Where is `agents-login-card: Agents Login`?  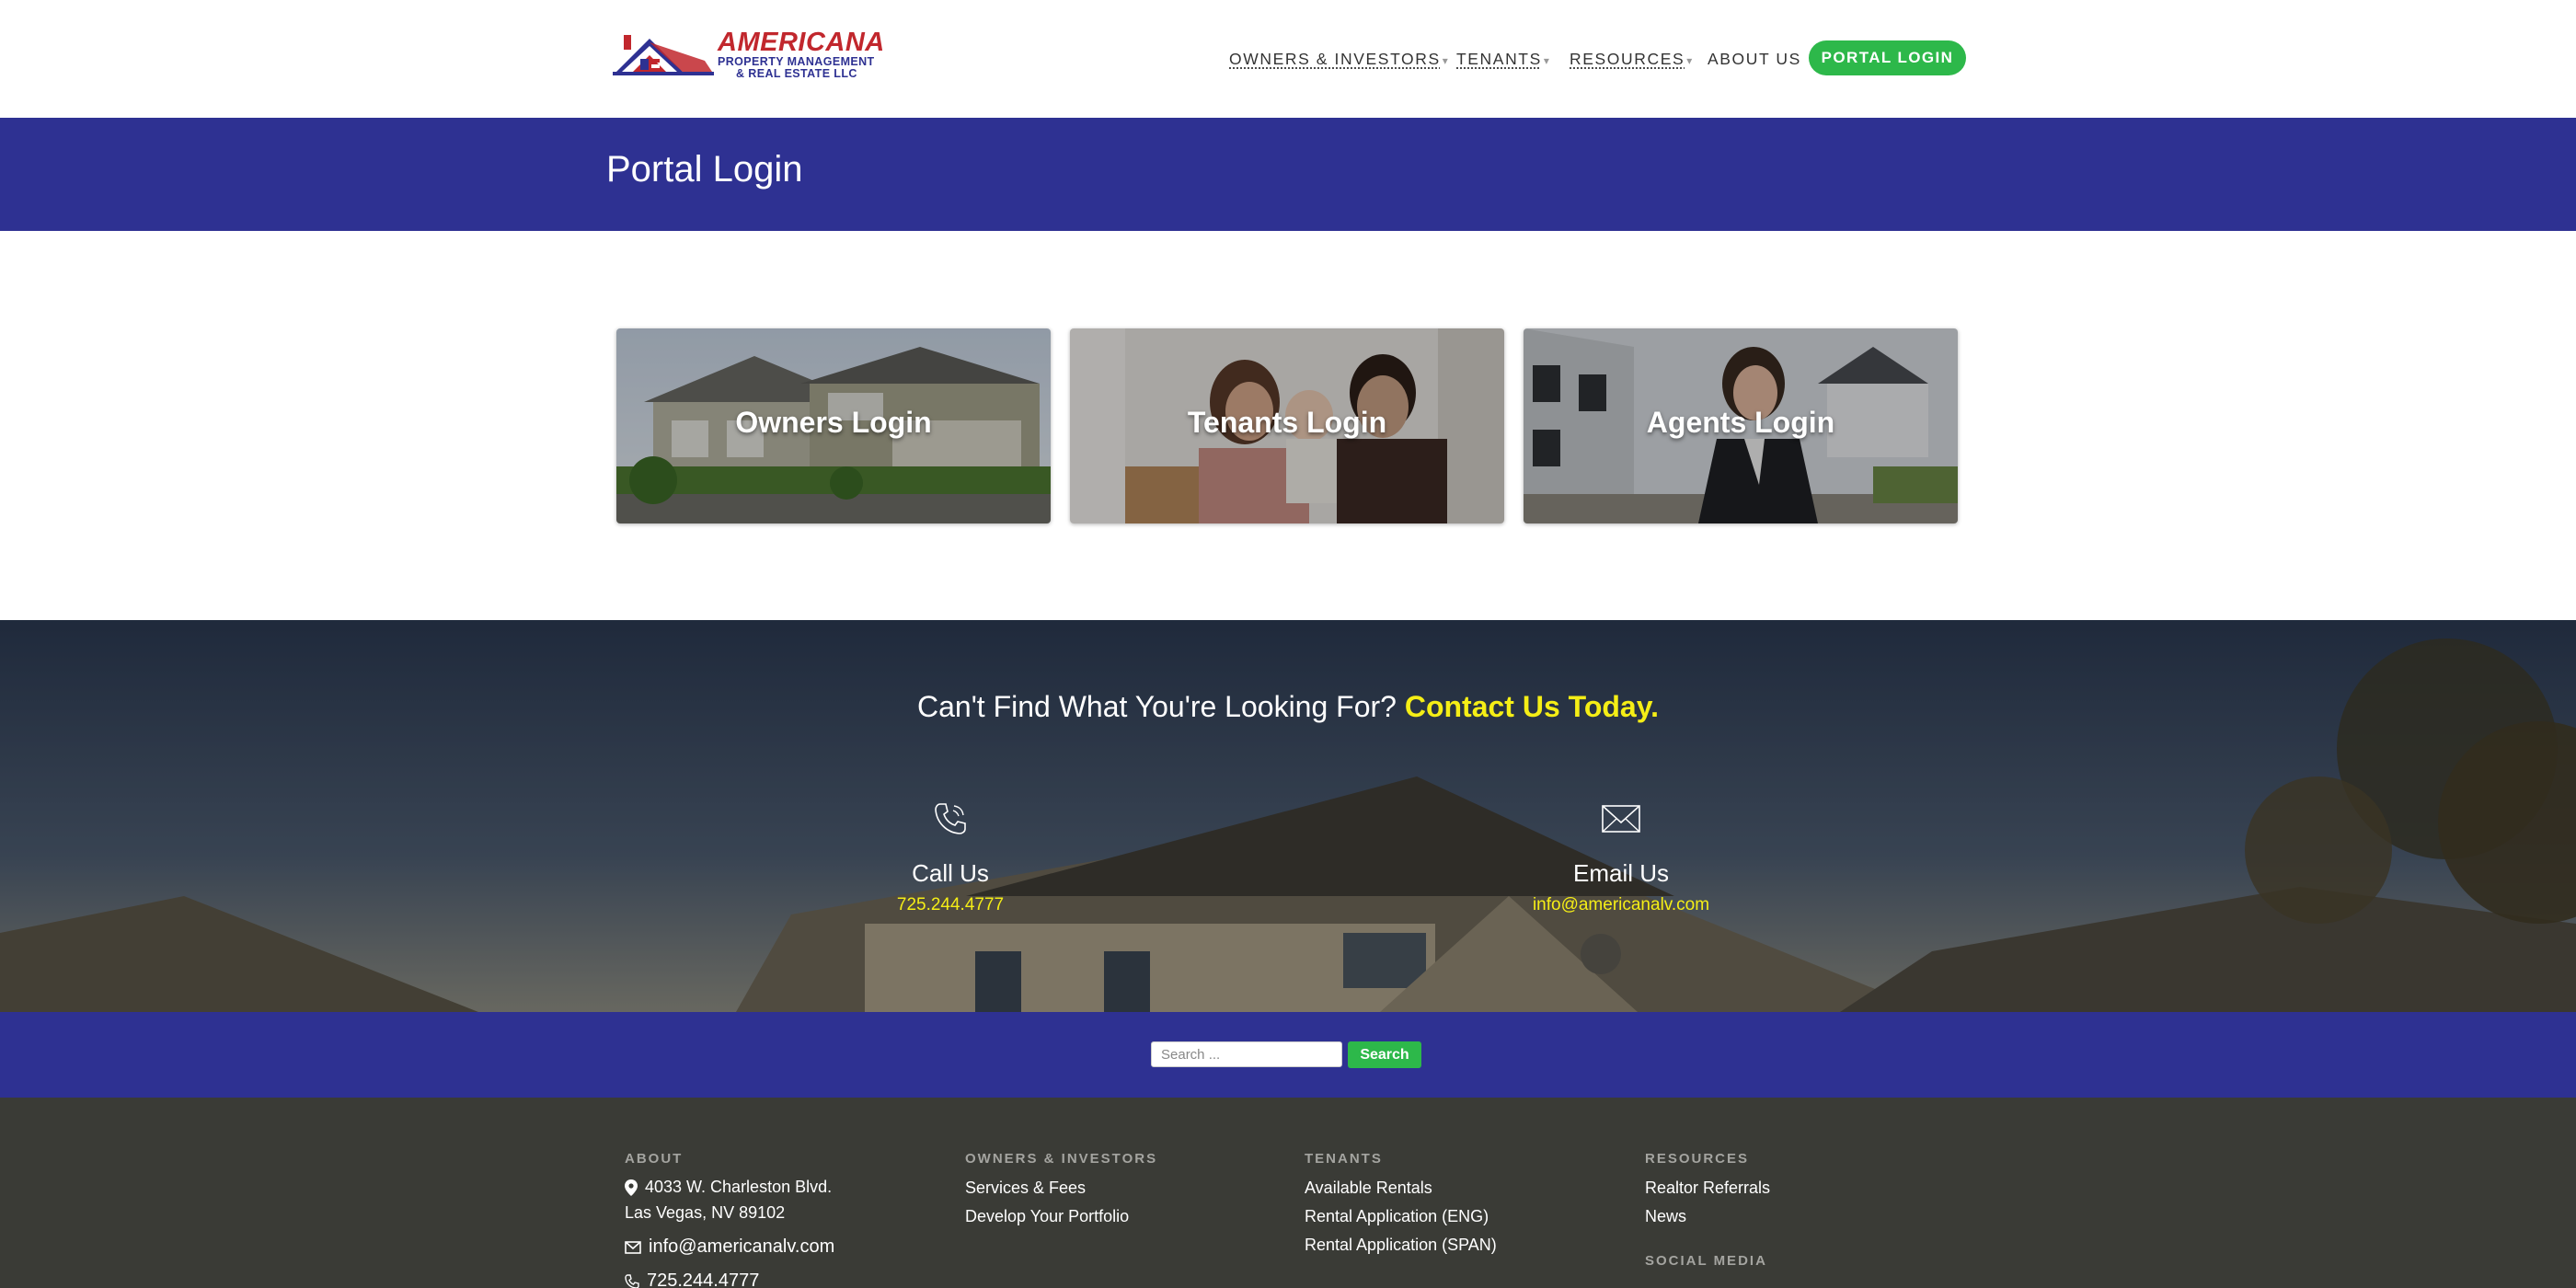
agents-login-card: Agents Login is located at coordinates (1741, 425).